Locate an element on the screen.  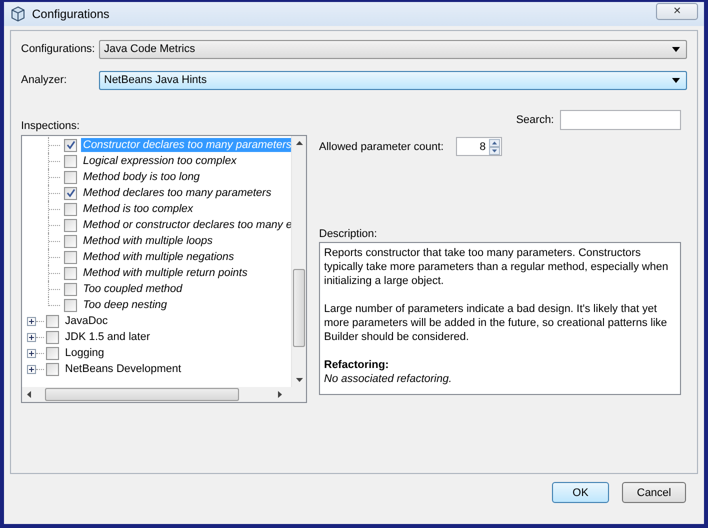
tree-item: Method with multiple loops is located at coordinates (148, 241).